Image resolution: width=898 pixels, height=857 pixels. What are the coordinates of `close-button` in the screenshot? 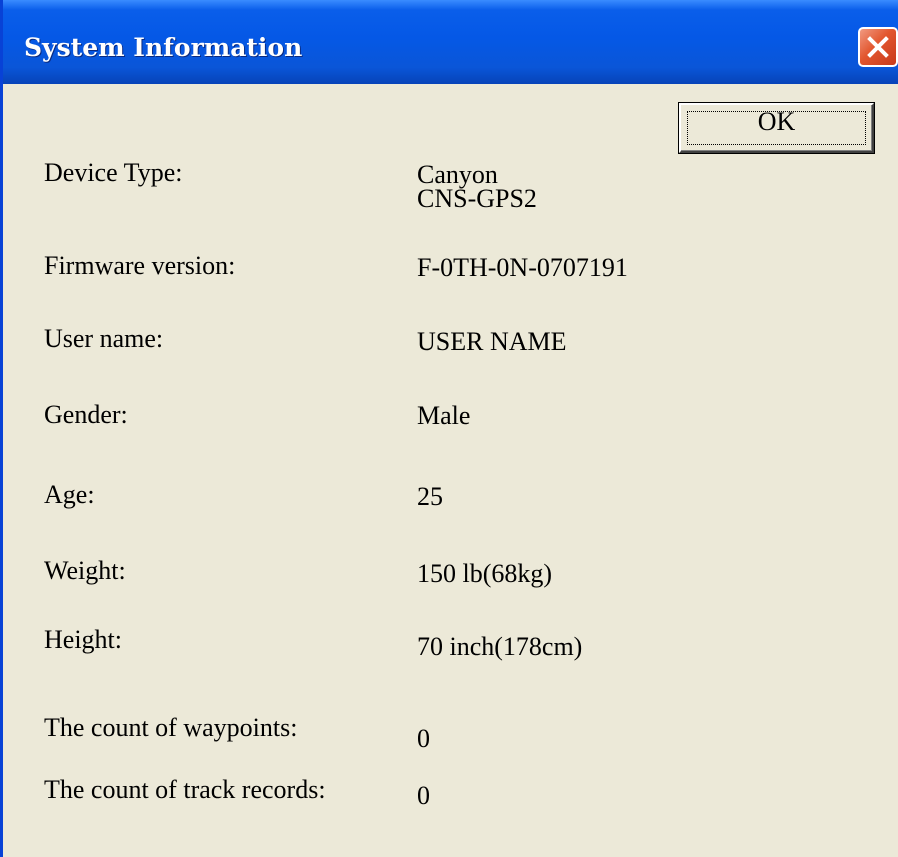 It's located at (878, 47).